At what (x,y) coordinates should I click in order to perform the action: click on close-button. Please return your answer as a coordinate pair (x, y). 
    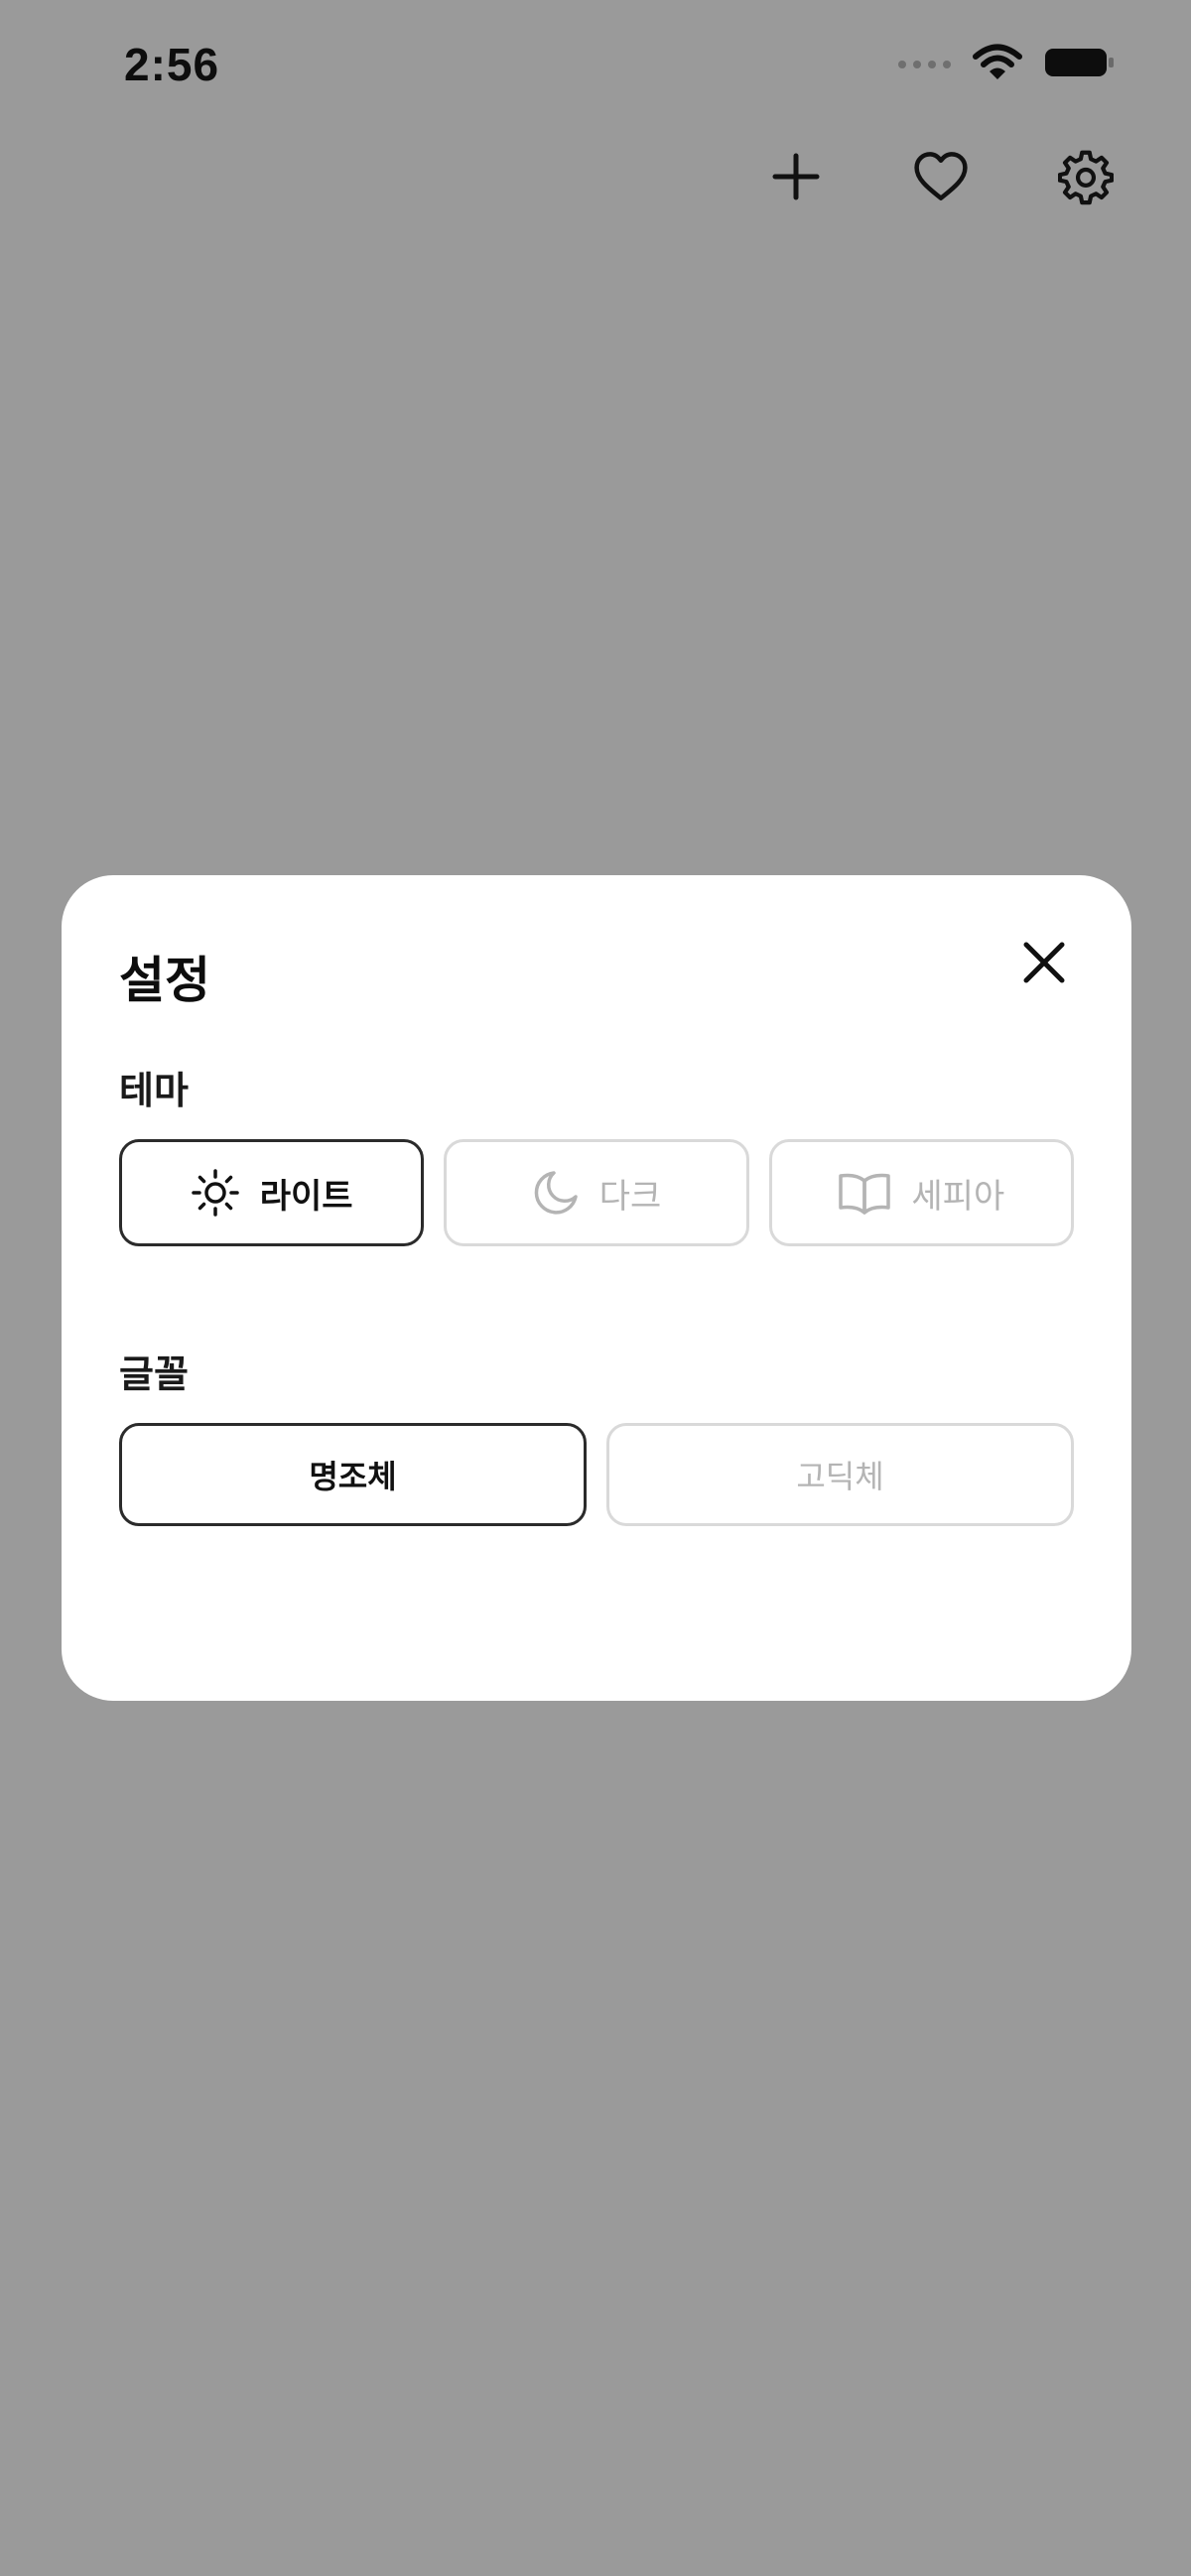
    Looking at the image, I should click on (1044, 963).